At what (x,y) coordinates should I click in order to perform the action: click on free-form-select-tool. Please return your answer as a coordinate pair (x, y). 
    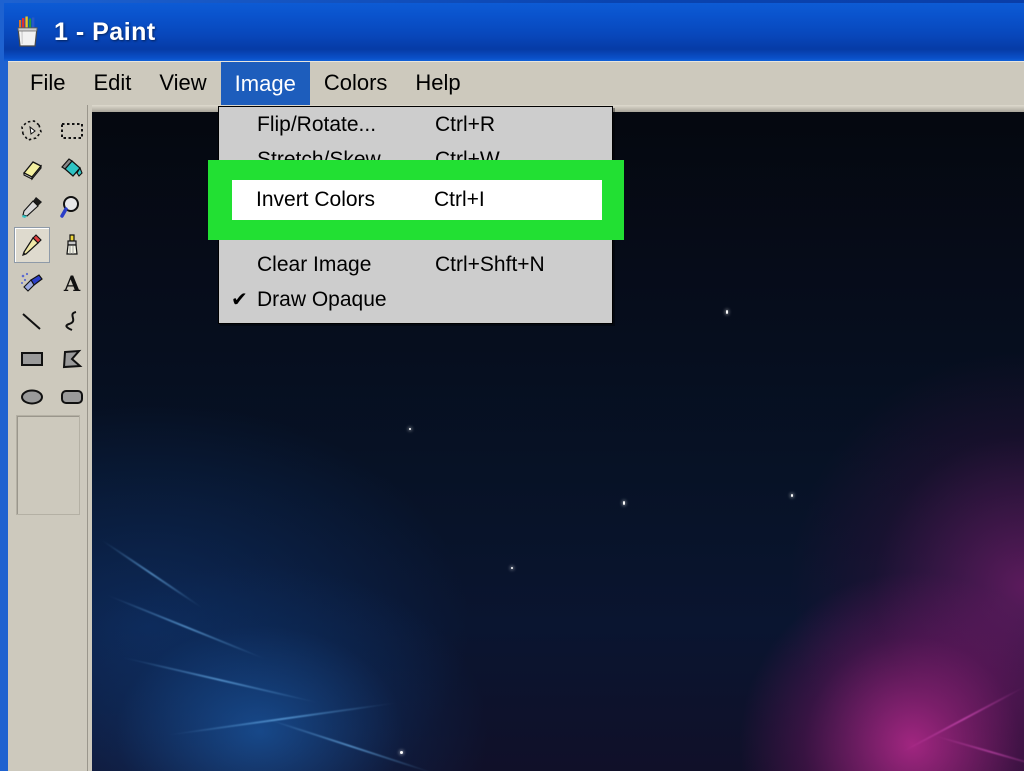
    Looking at the image, I should click on (32, 131).